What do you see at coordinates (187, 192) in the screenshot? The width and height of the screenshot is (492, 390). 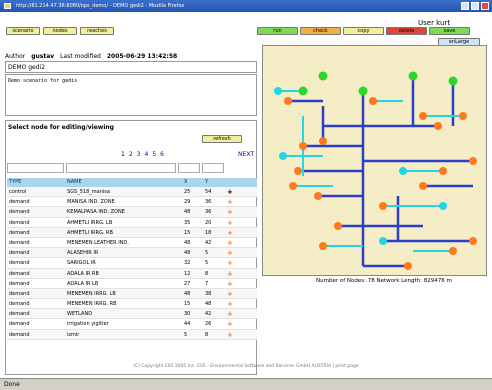 I see `node-x-cell: 25` at bounding box center [187, 192].